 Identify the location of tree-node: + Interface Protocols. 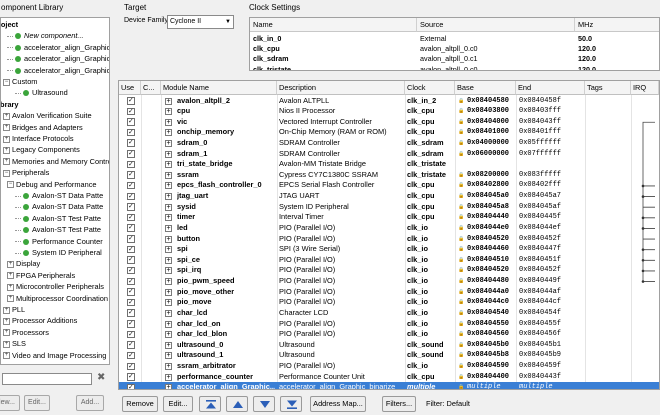
(38, 138).